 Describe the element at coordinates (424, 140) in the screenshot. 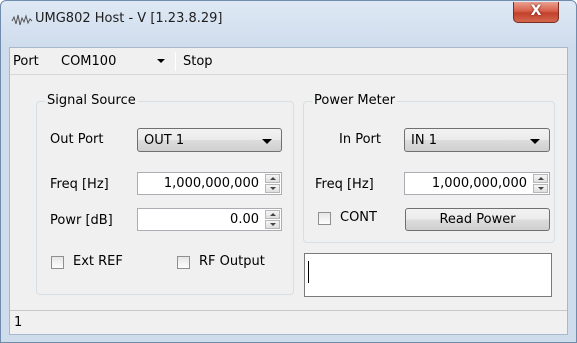

I see `in-port-value: IN 1` at that location.